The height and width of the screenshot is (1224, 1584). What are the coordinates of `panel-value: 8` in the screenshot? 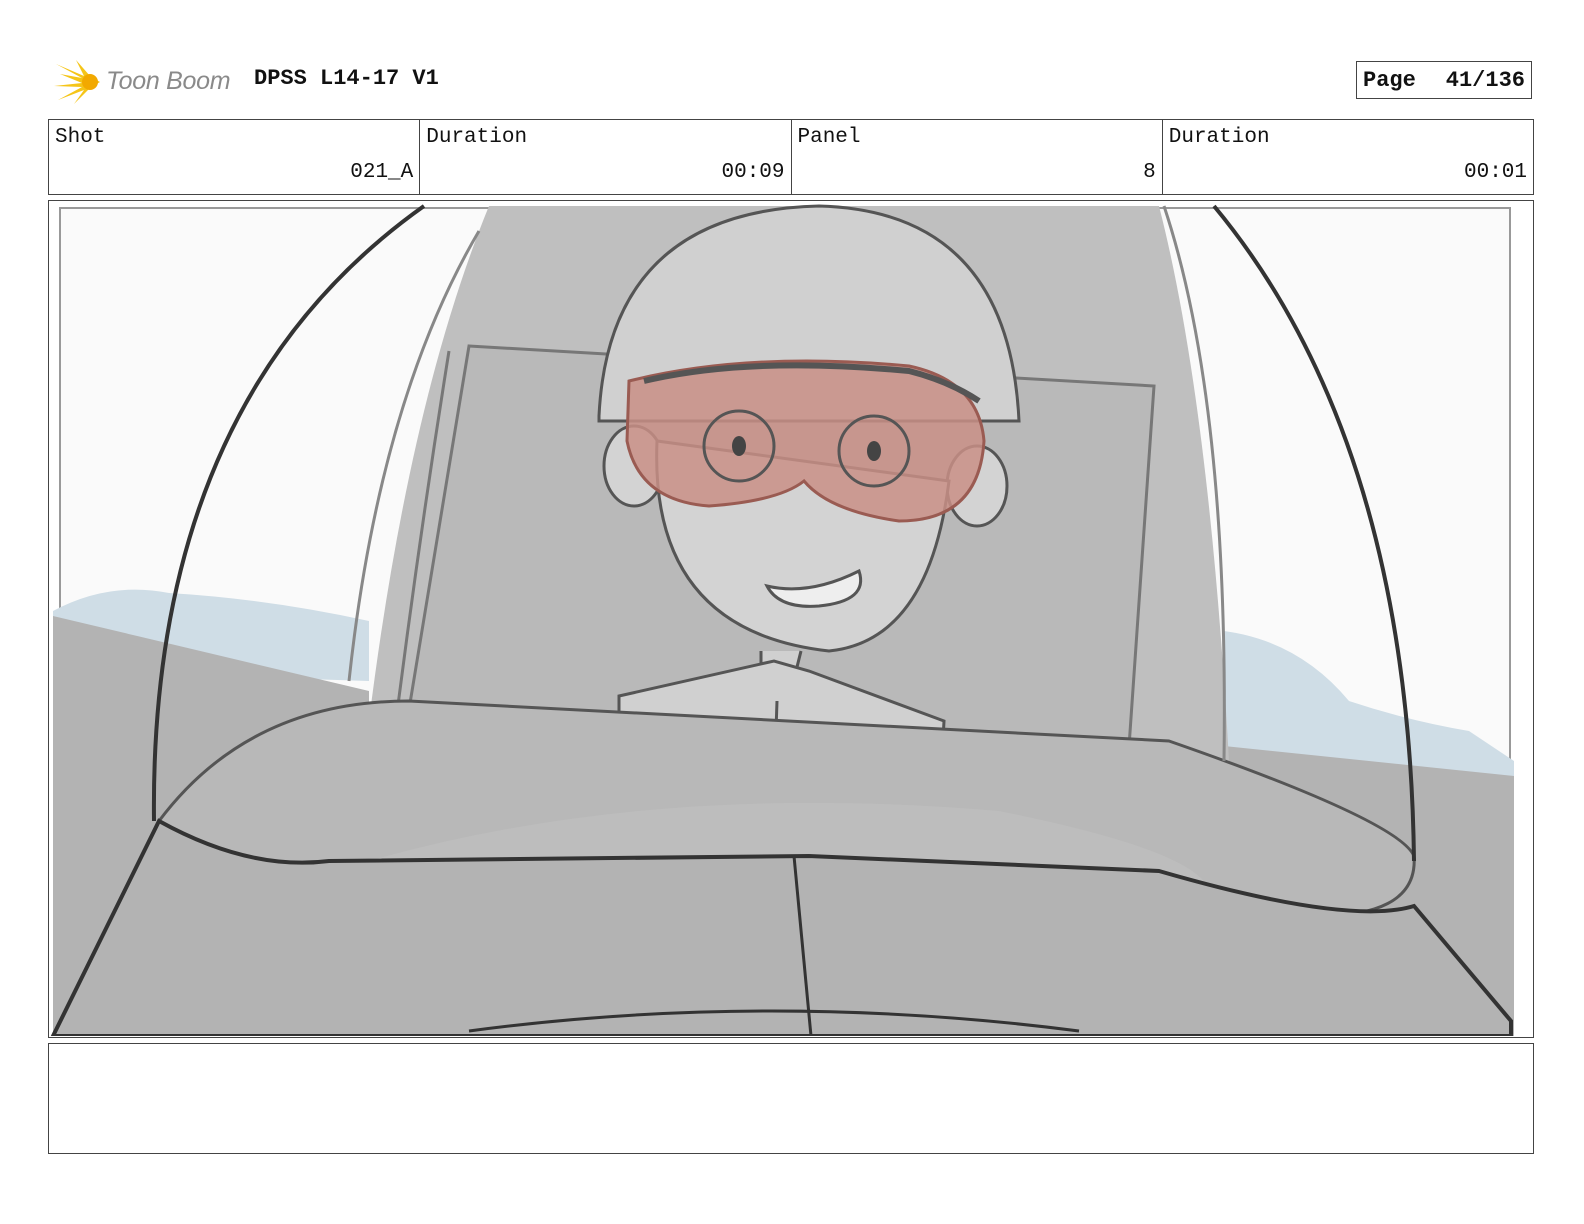 It's located at (1149, 172).